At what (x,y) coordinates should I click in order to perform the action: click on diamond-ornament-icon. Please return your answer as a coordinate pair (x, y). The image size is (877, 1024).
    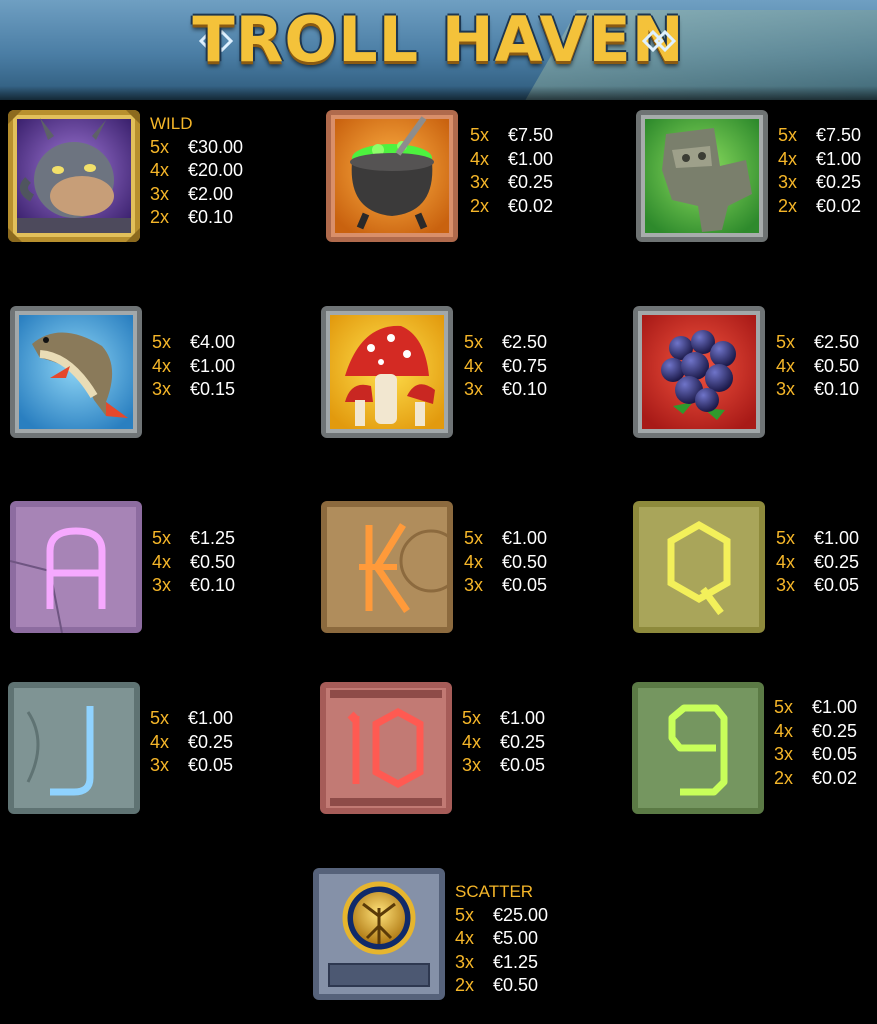
    Looking at the image, I should click on (659, 41).